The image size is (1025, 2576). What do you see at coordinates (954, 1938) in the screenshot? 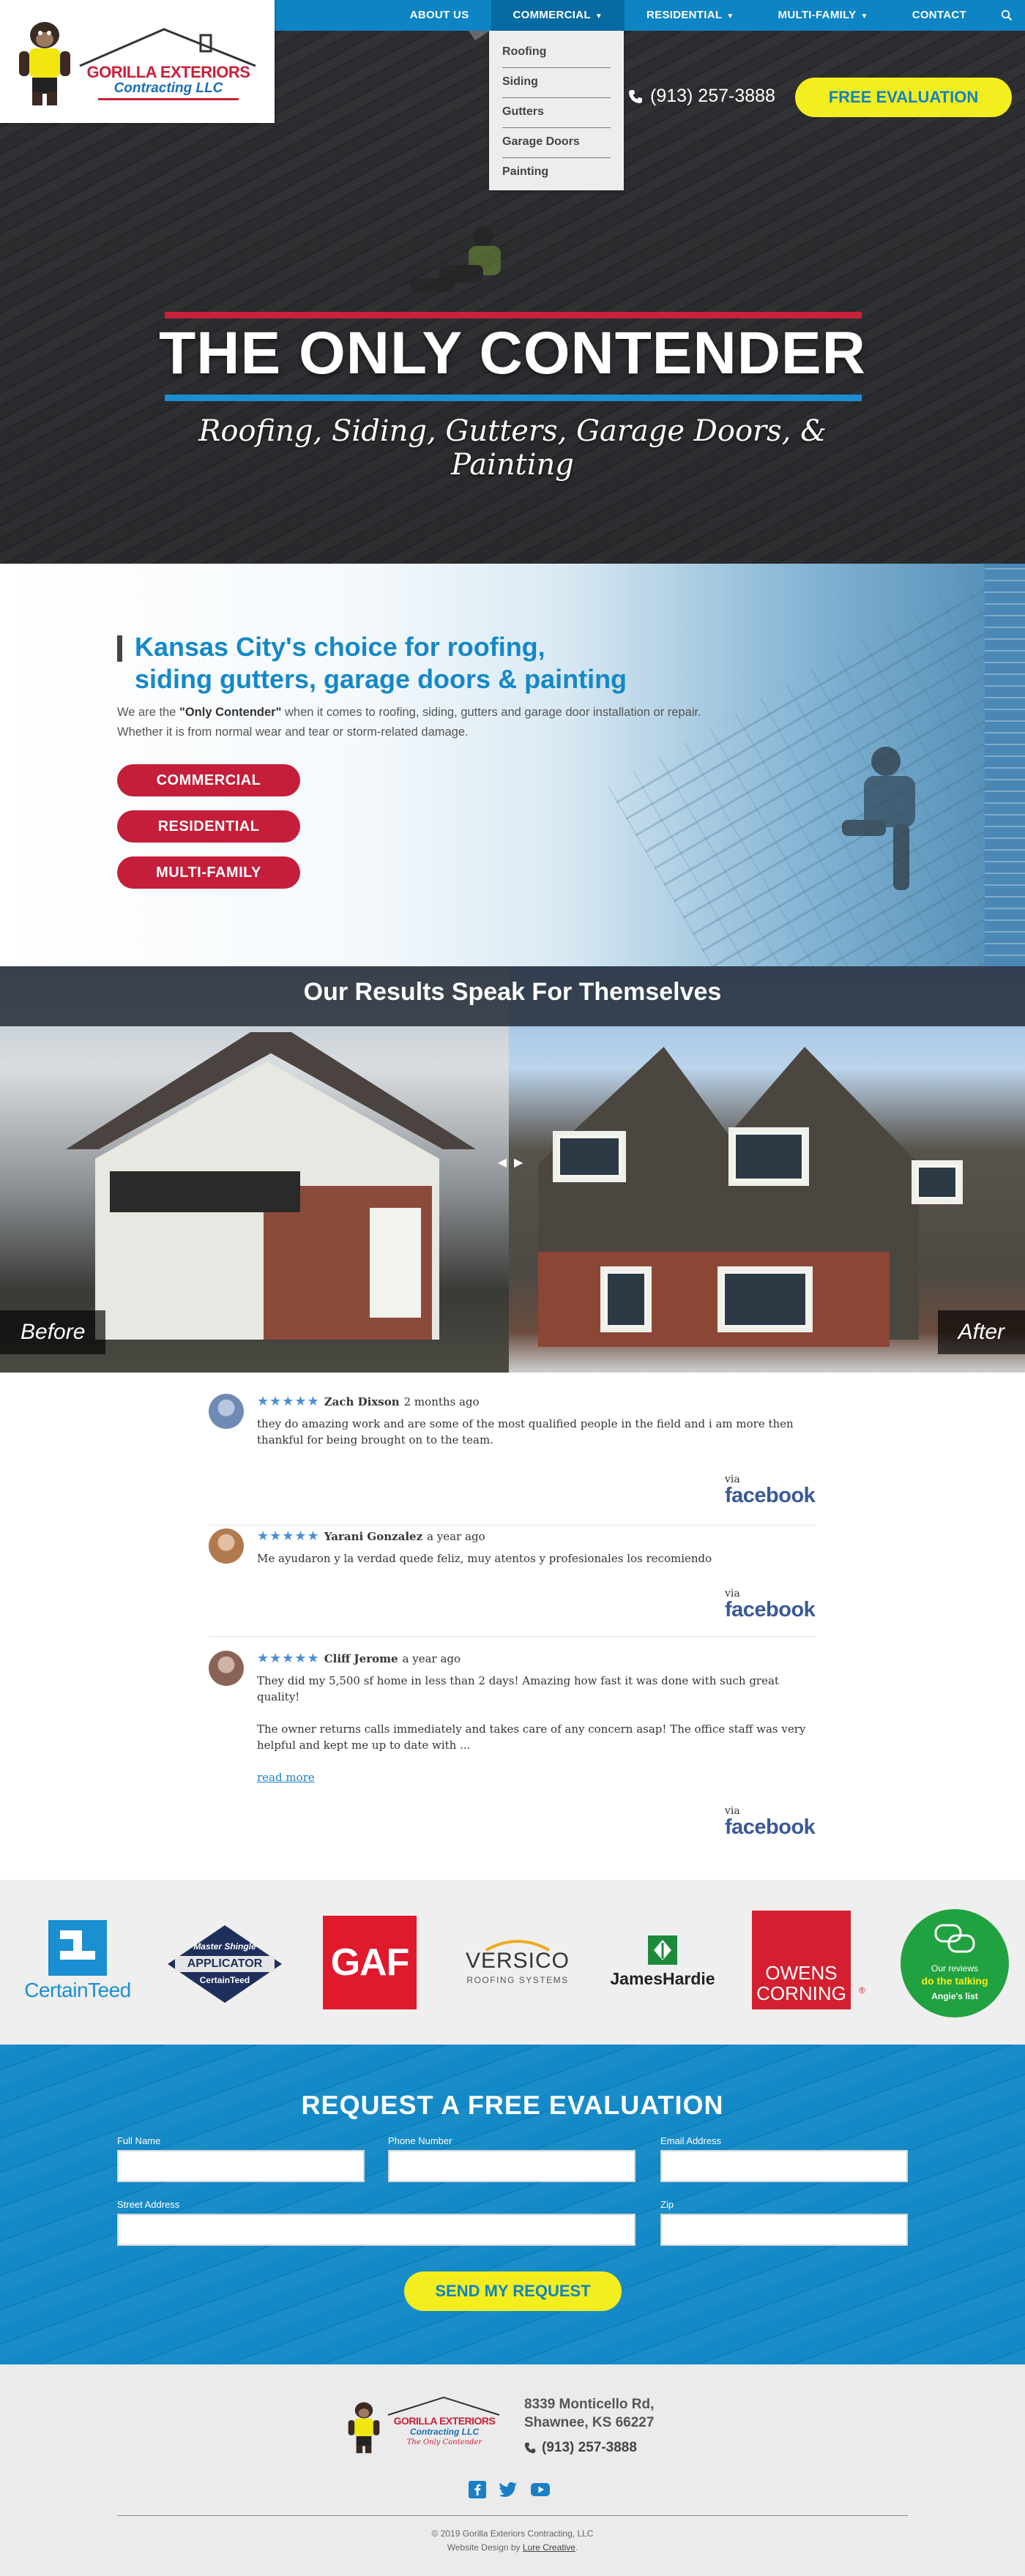
I see `speech-bubbles-icon` at bounding box center [954, 1938].